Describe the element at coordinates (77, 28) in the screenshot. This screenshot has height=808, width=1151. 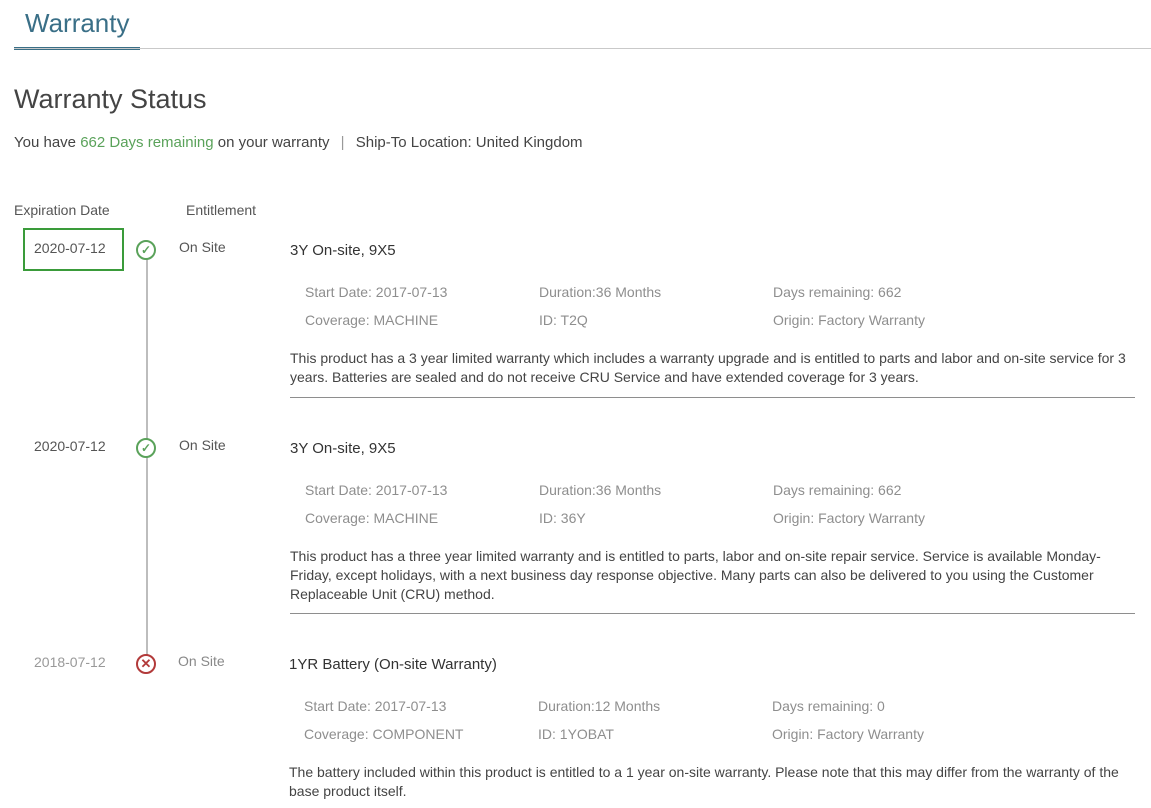
I see `tab-warranty: Warranty` at that location.